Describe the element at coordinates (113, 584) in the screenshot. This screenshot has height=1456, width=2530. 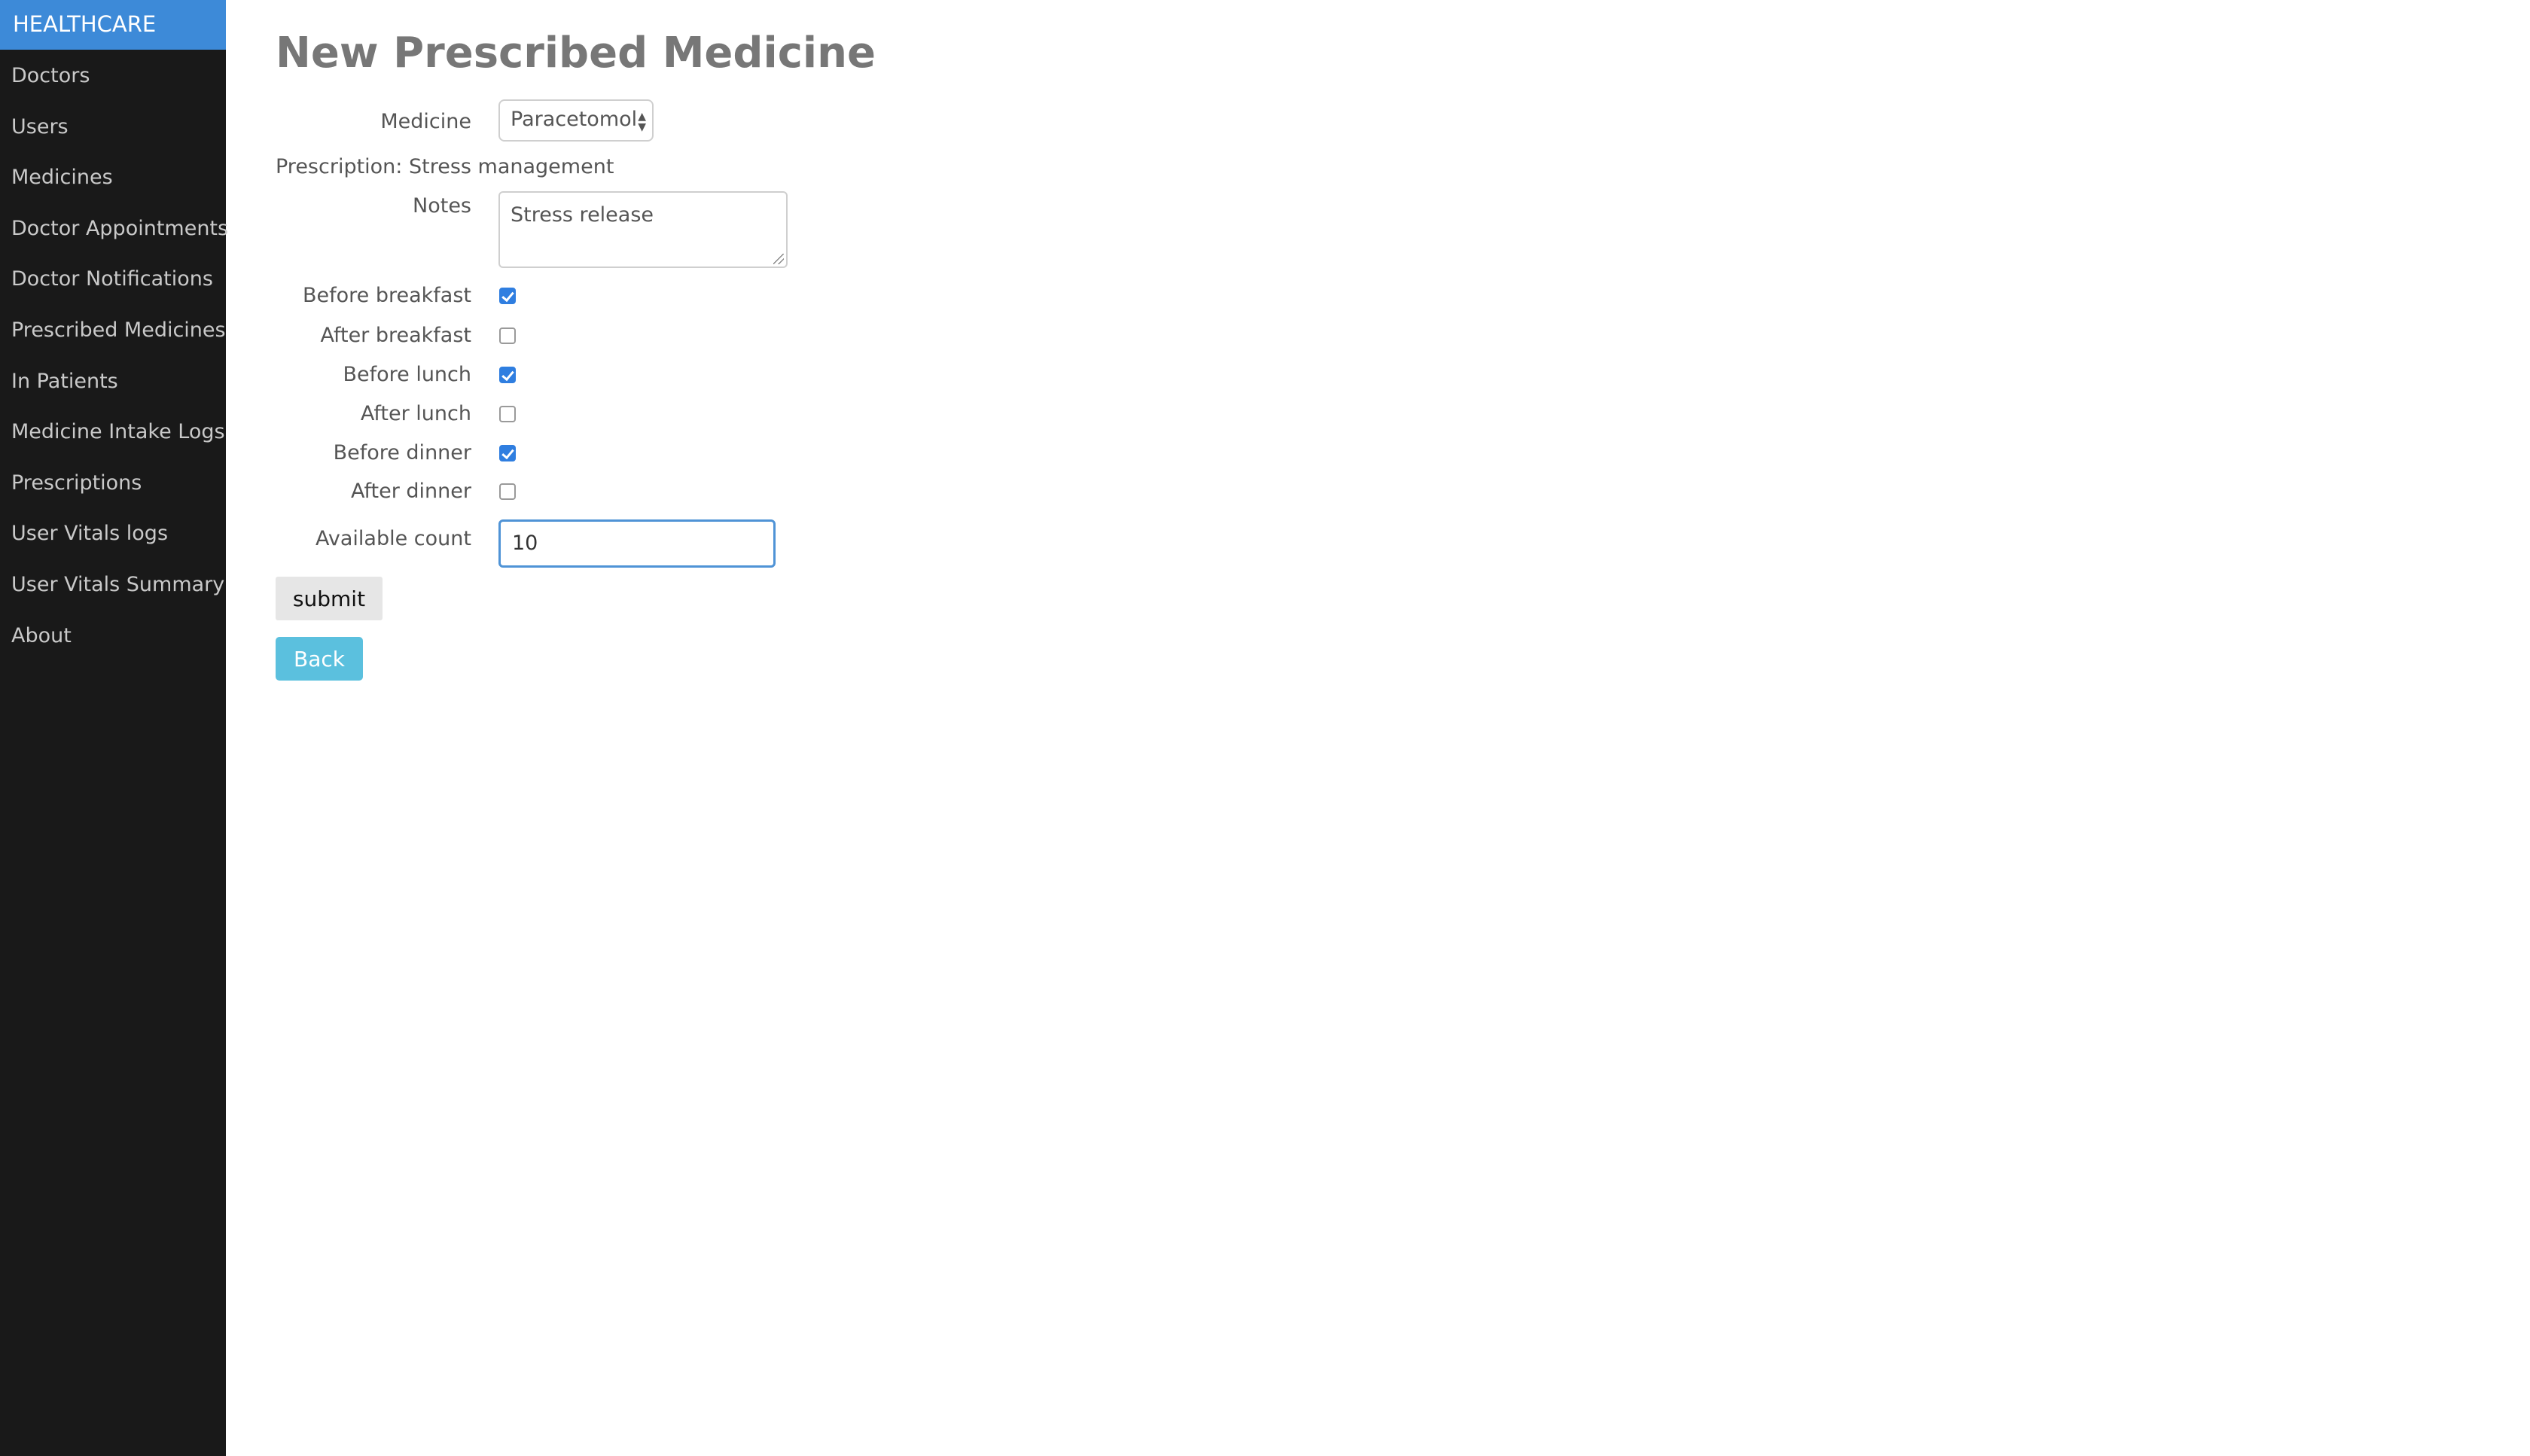
I see `sidebar-item-user-vitals-summary: User Vitals Summary` at that location.